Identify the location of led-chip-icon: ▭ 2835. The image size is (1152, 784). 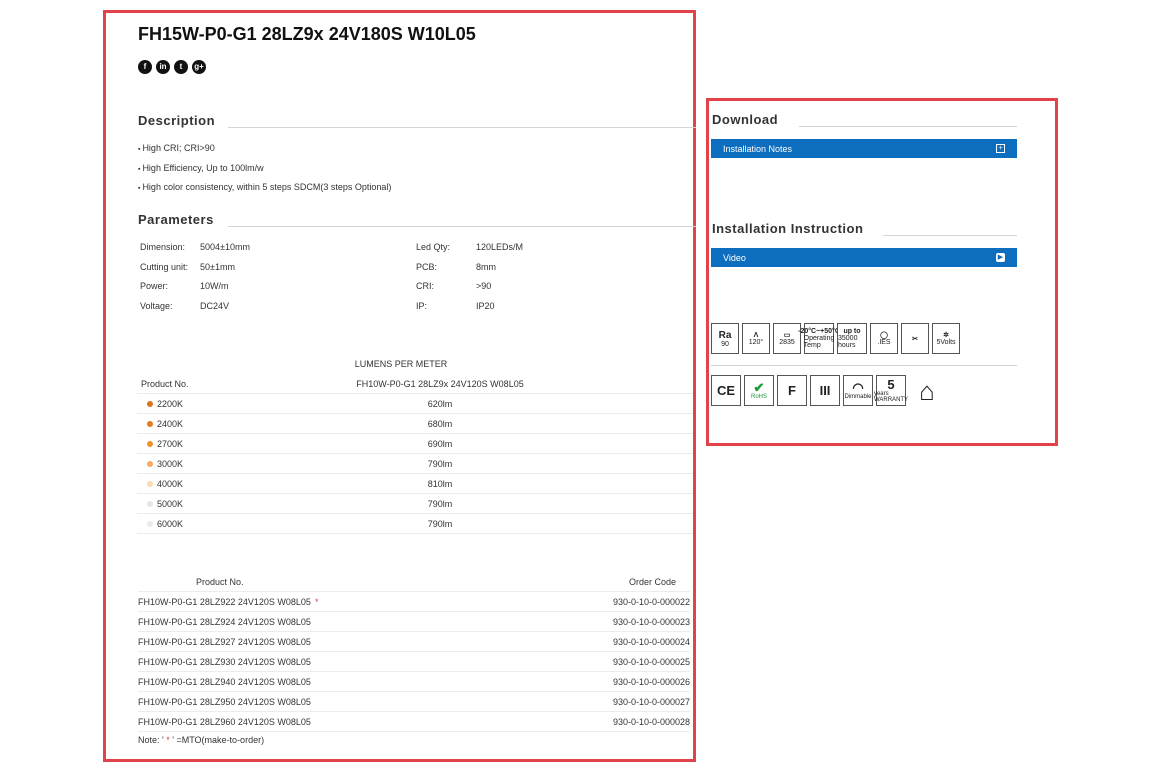
(787, 338).